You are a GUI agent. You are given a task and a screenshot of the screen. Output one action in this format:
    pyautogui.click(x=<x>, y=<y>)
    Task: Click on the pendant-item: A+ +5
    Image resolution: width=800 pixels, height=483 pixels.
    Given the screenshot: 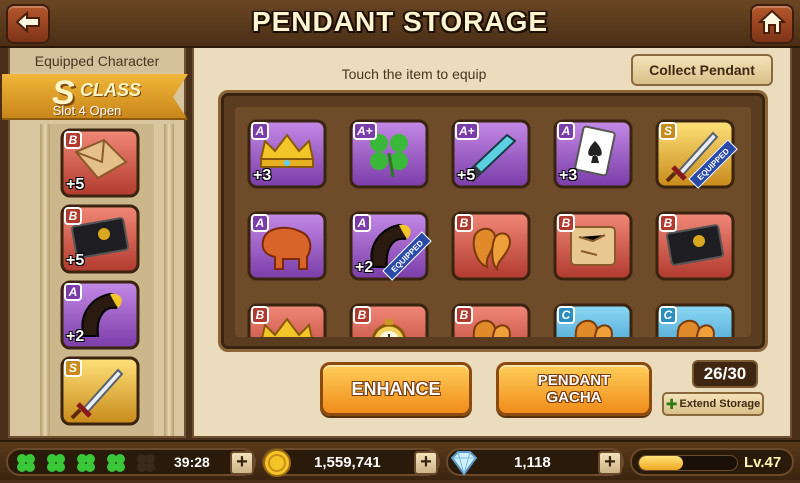 What is the action you would take?
    pyautogui.click(x=491, y=154)
    